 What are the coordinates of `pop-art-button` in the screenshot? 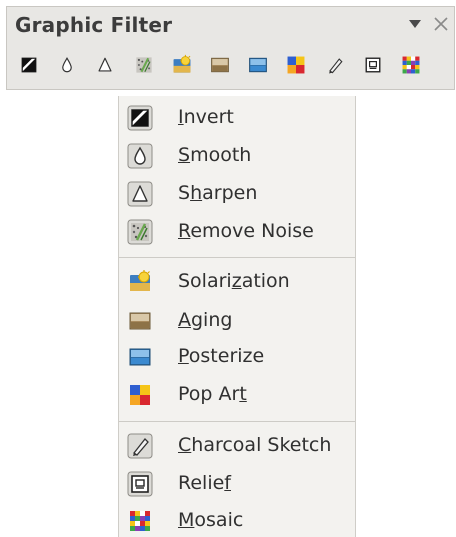 It's located at (296, 65).